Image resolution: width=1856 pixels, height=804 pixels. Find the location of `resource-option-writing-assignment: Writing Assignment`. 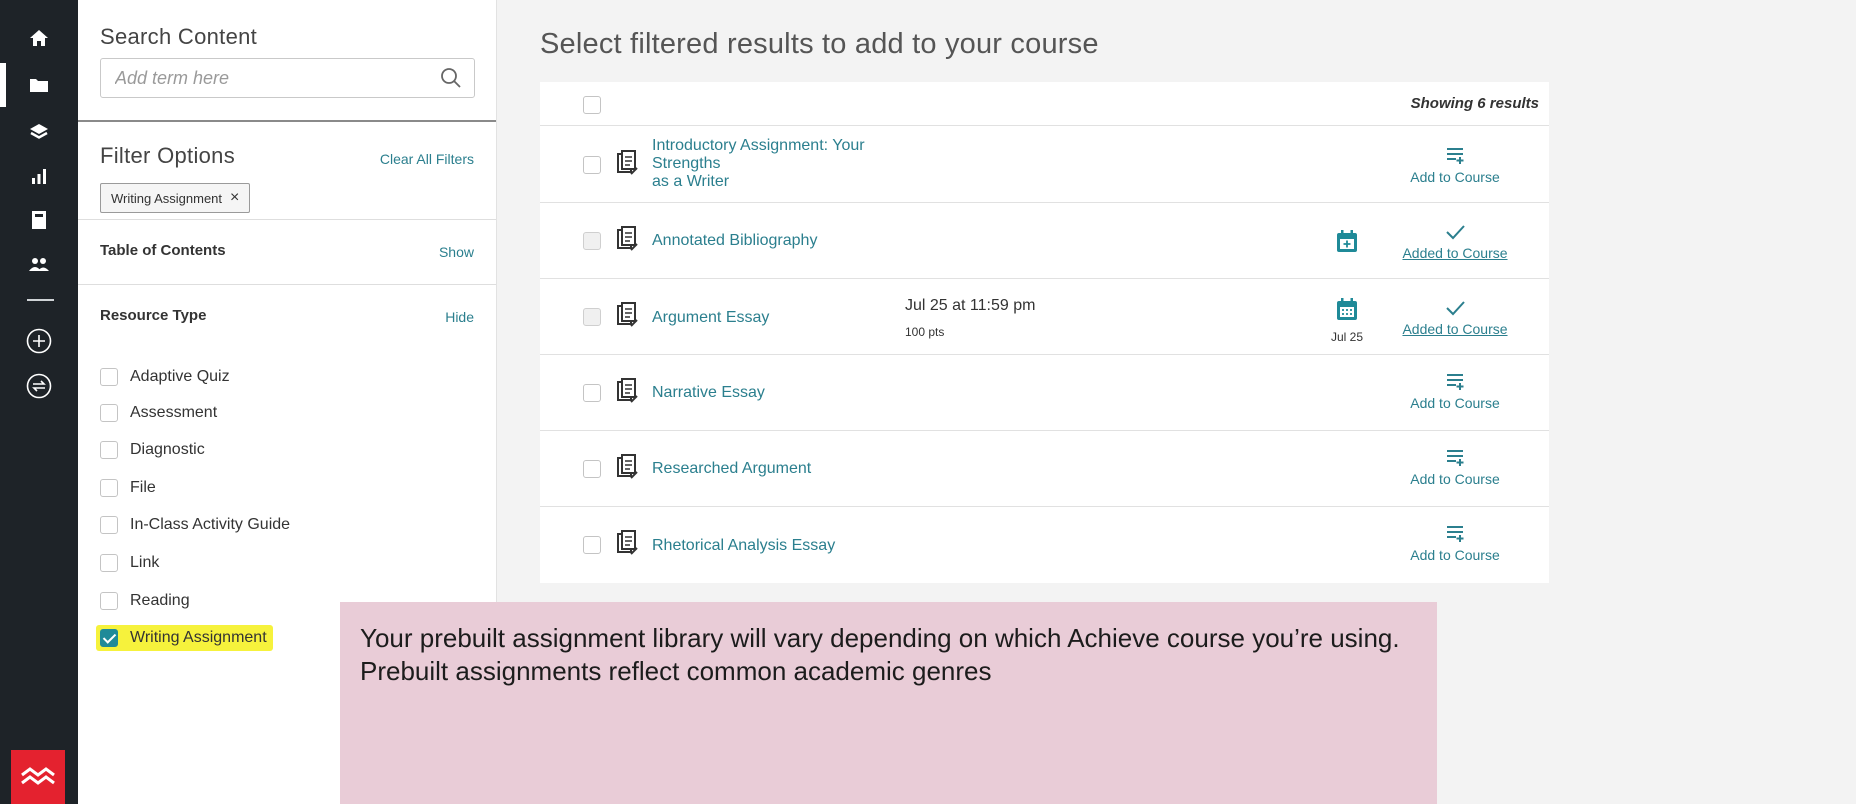

resource-option-writing-assignment: Writing Assignment is located at coordinates (184, 638).